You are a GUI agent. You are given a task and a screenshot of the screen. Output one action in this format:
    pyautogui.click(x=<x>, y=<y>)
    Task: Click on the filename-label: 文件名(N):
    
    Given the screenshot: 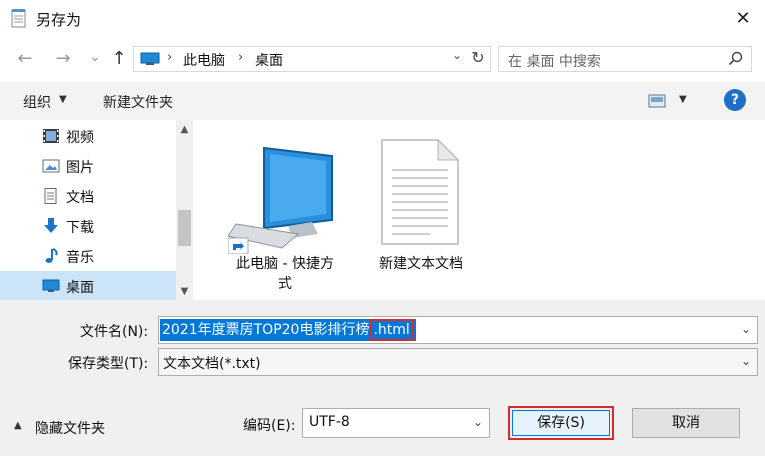 What is the action you would take?
    pyautogui.click(x=114, y=332)
    